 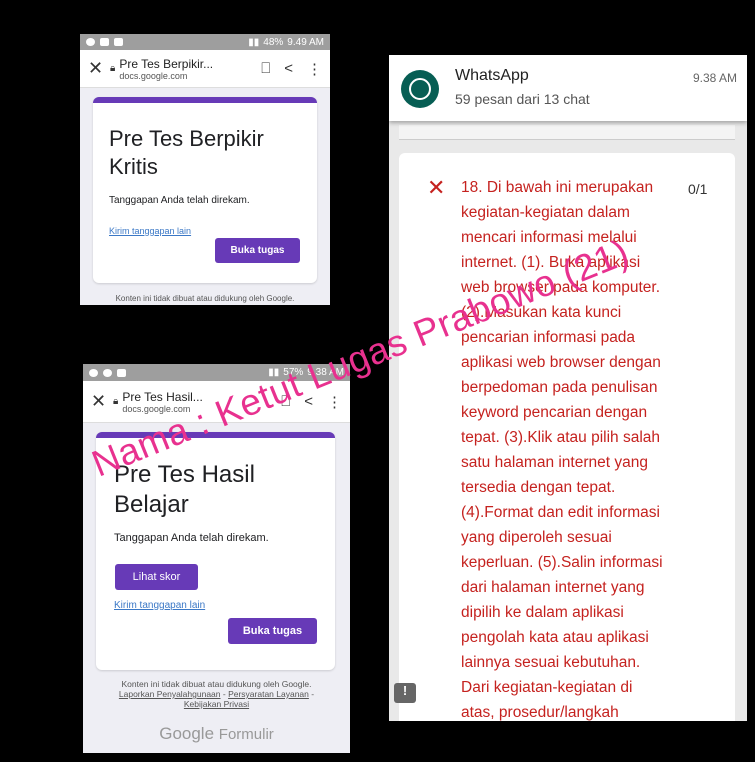 What do you see at coordinates (542, 612) in the screenshot?
I see `question-text-line: dipilih ke dalam aplikasi` at bounding box center [542, 612].